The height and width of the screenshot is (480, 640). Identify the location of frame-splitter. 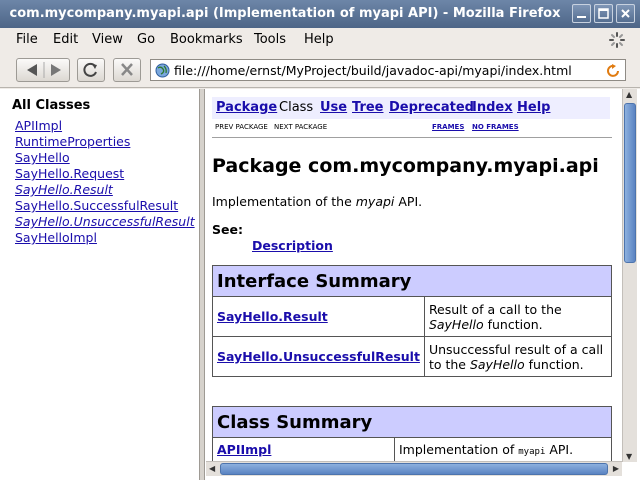
(202, 284).